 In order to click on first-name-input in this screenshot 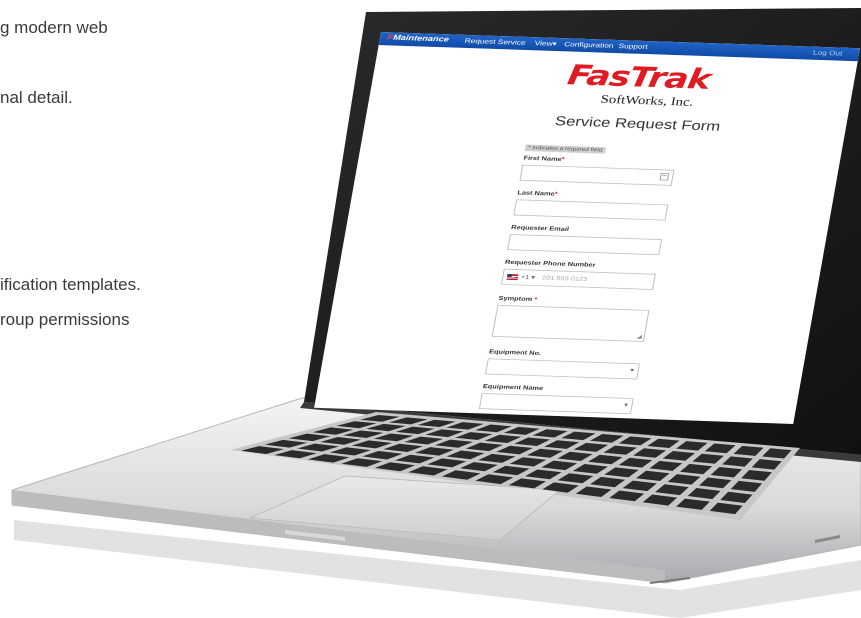, I will do `click(597, 175)`.